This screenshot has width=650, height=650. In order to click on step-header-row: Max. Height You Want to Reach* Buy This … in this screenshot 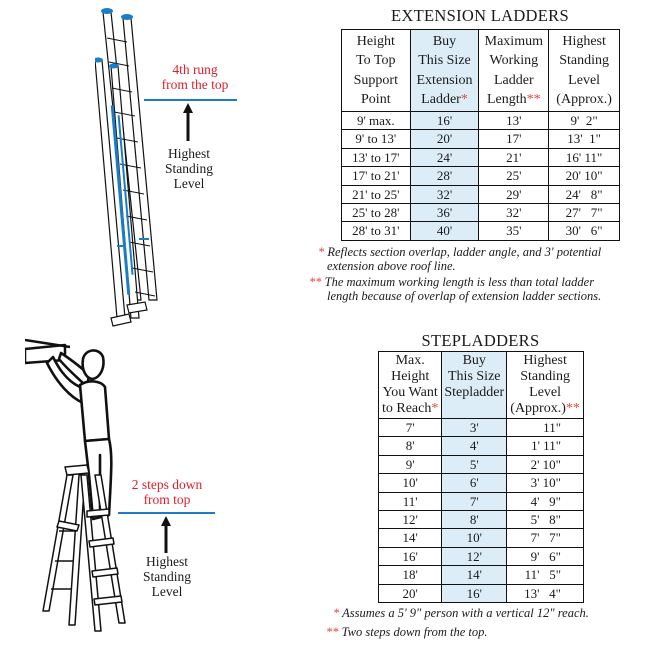, I will do `click(480, 385)`.